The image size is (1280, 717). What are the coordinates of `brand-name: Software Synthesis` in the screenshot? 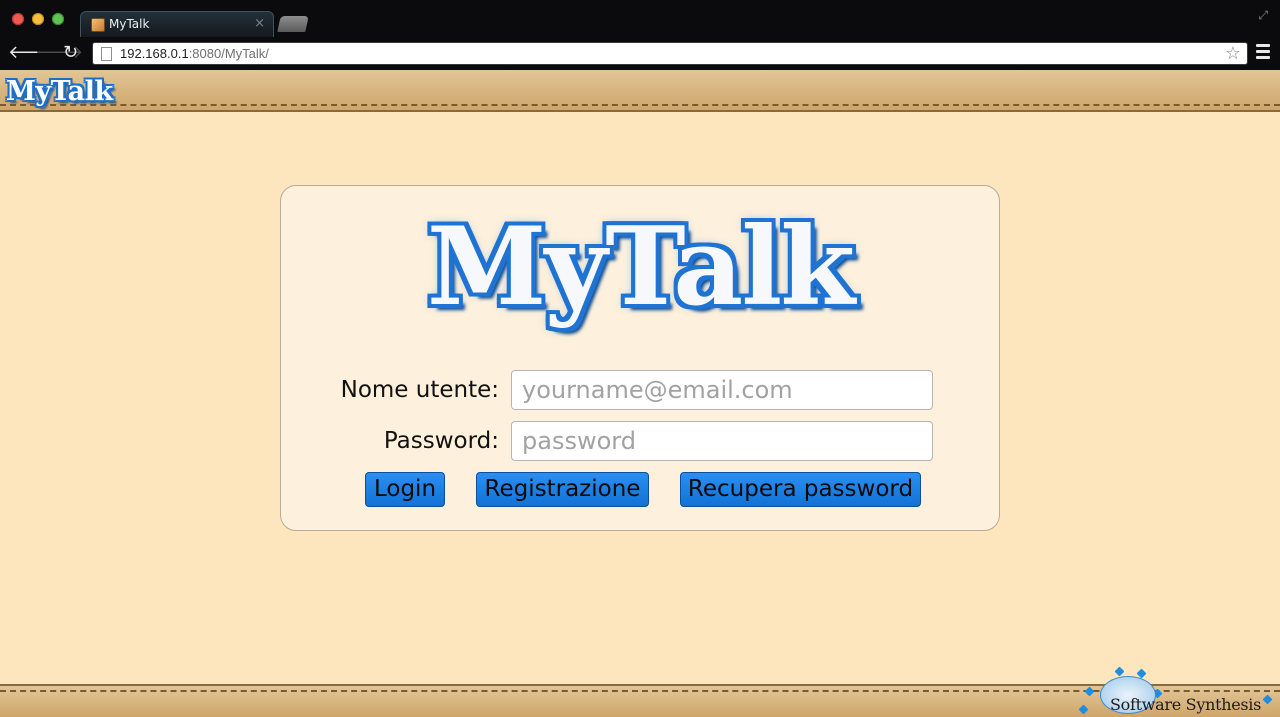 It's located at (1186, 704).